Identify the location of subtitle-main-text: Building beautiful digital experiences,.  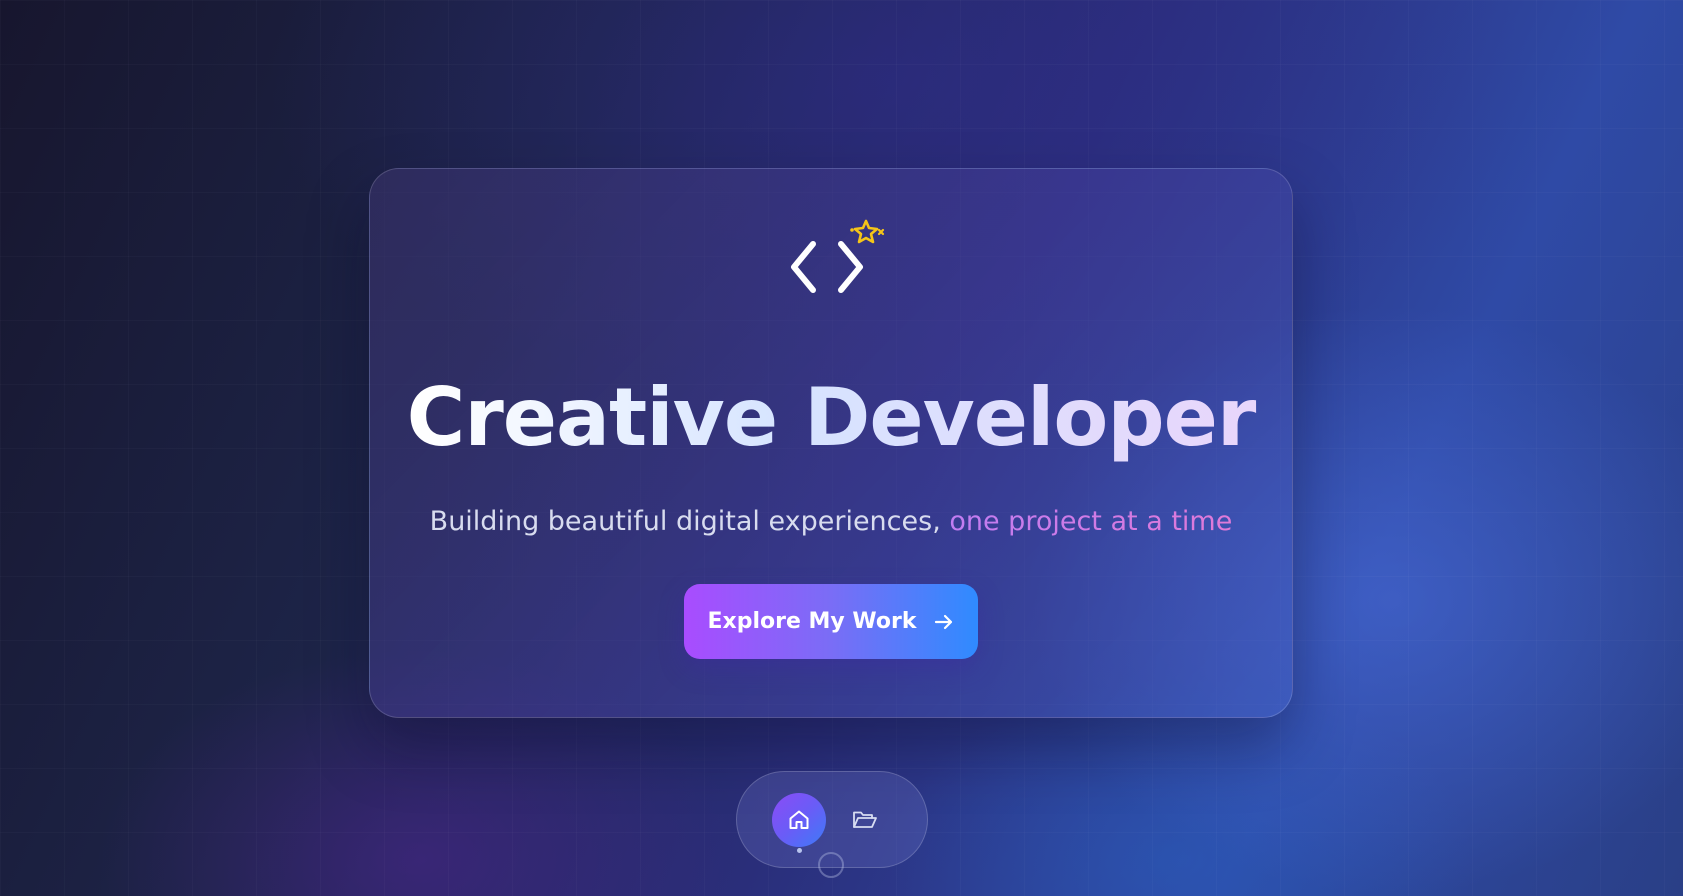
(689, 521).